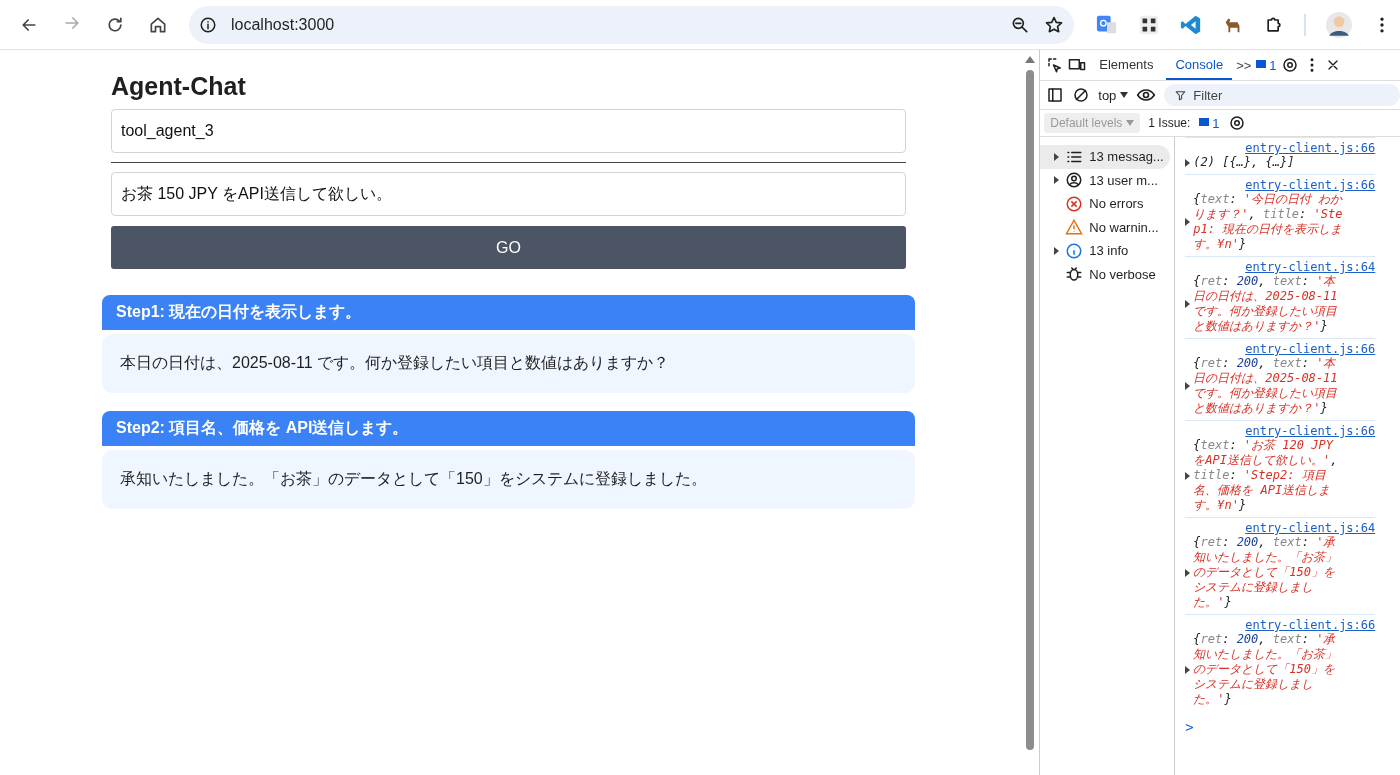  What do you see at coordinates (1081, 95) in the screenshot?
I see `clear-icon` at bounding box center [1081, 95].